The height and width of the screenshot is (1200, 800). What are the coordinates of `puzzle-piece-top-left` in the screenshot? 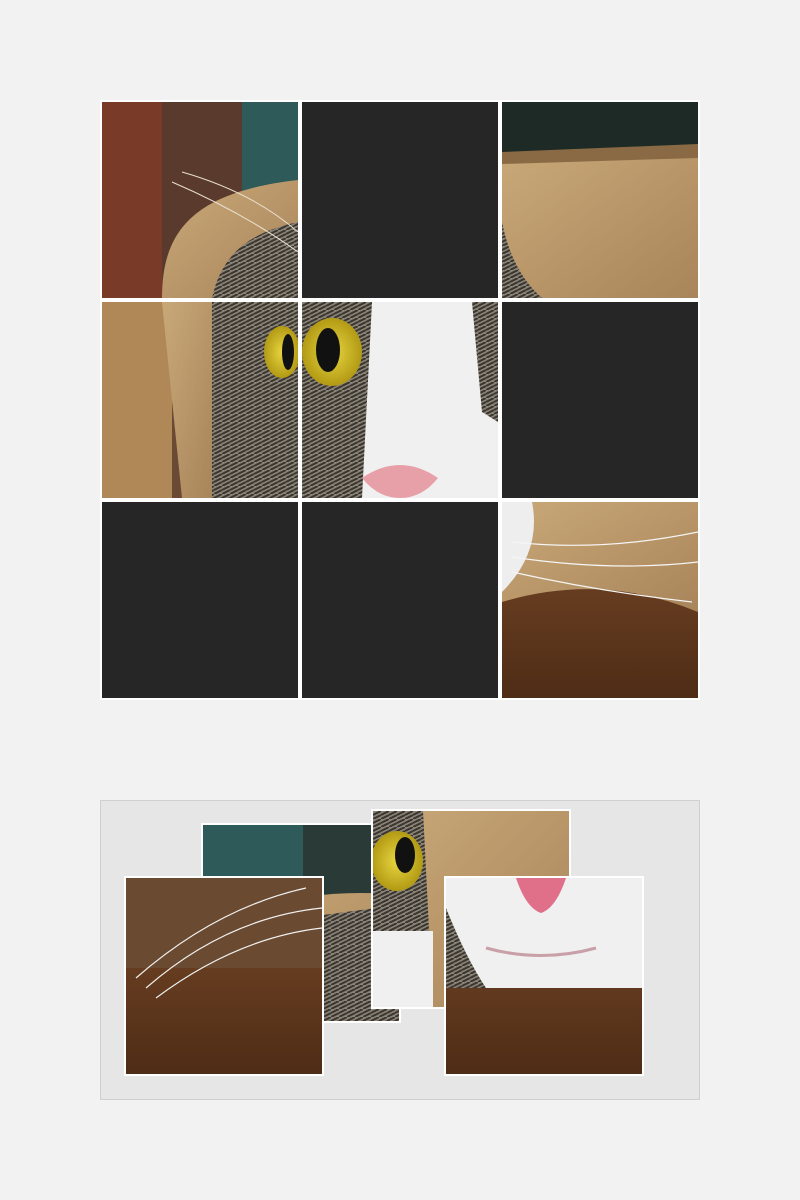 It's located at (200, 200).